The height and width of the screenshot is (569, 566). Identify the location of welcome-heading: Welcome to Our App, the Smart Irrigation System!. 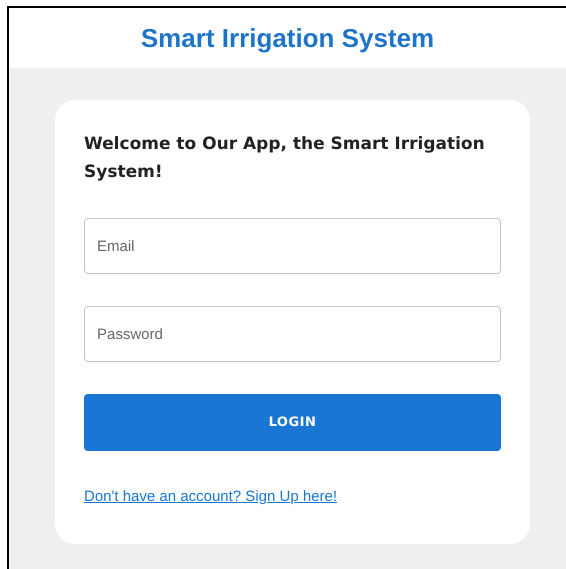
(285, 158).